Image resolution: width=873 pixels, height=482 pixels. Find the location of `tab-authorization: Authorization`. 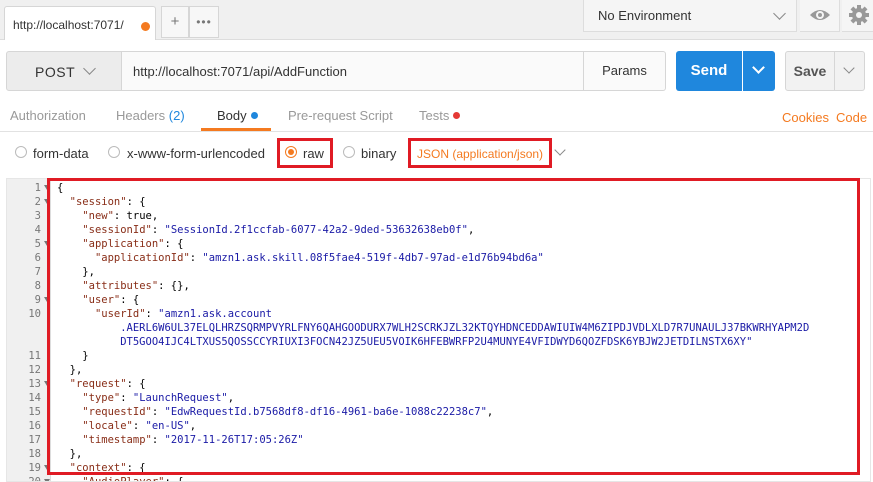

tab-authorization: Authorization is located at coordinates (48, 115).